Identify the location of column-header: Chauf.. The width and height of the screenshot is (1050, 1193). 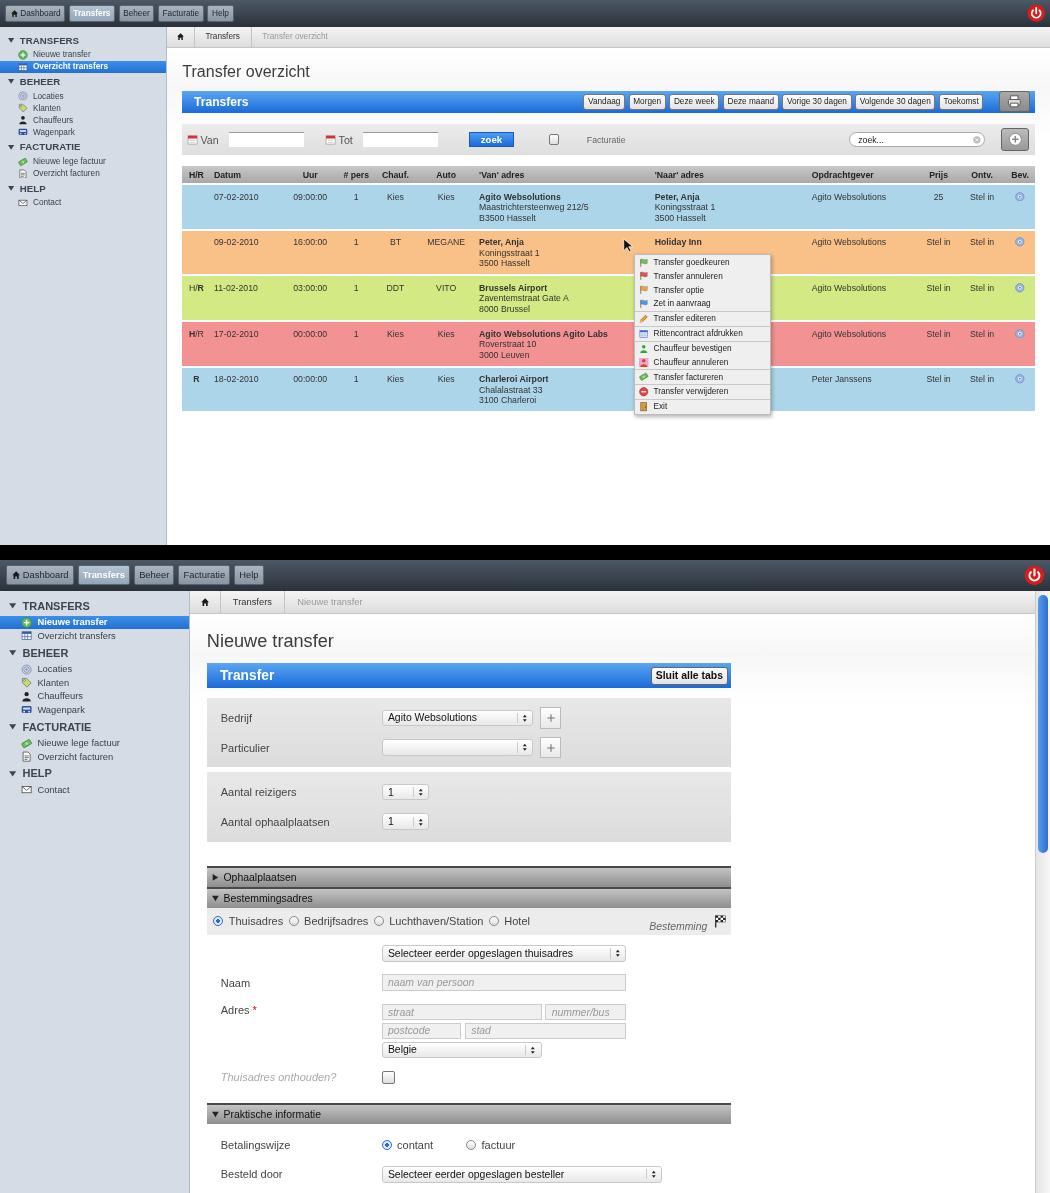
(395, 175).